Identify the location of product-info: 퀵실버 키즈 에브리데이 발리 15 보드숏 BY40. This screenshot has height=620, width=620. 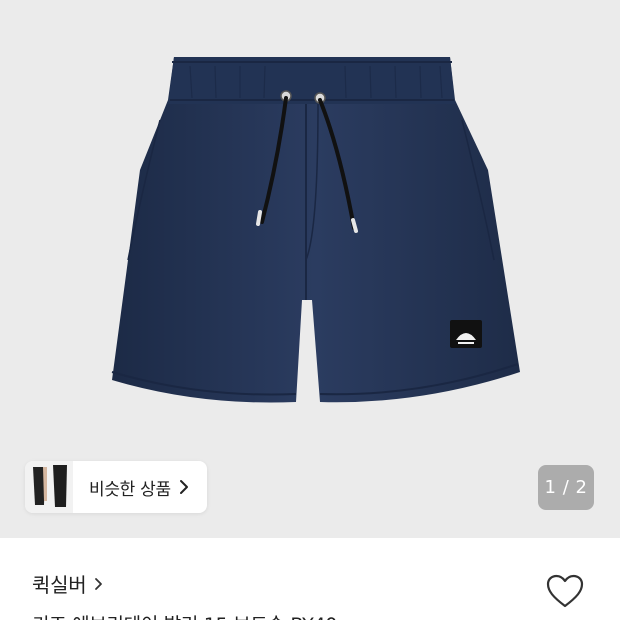
(310, 579).